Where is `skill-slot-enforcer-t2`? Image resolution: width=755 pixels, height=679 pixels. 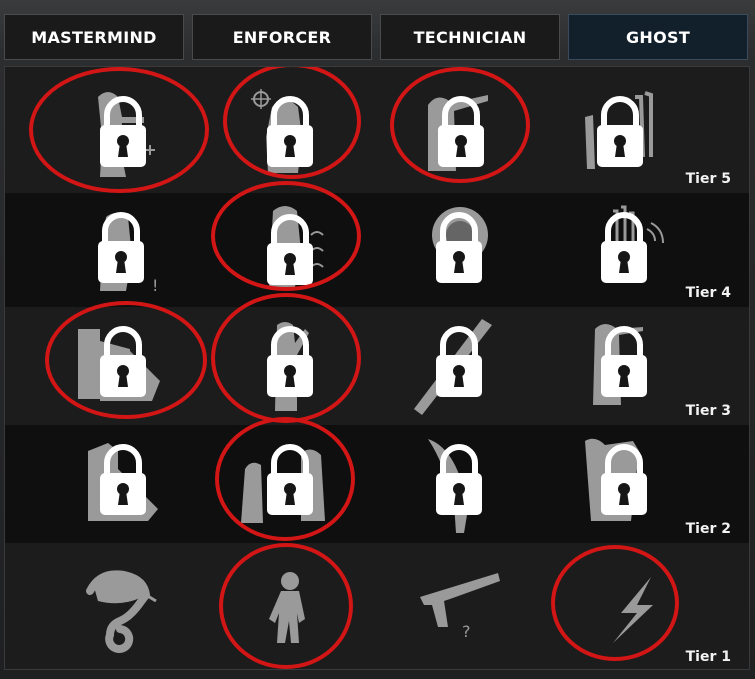
skill-slot-enforcer-t2 is located at coordinates (292, 484).